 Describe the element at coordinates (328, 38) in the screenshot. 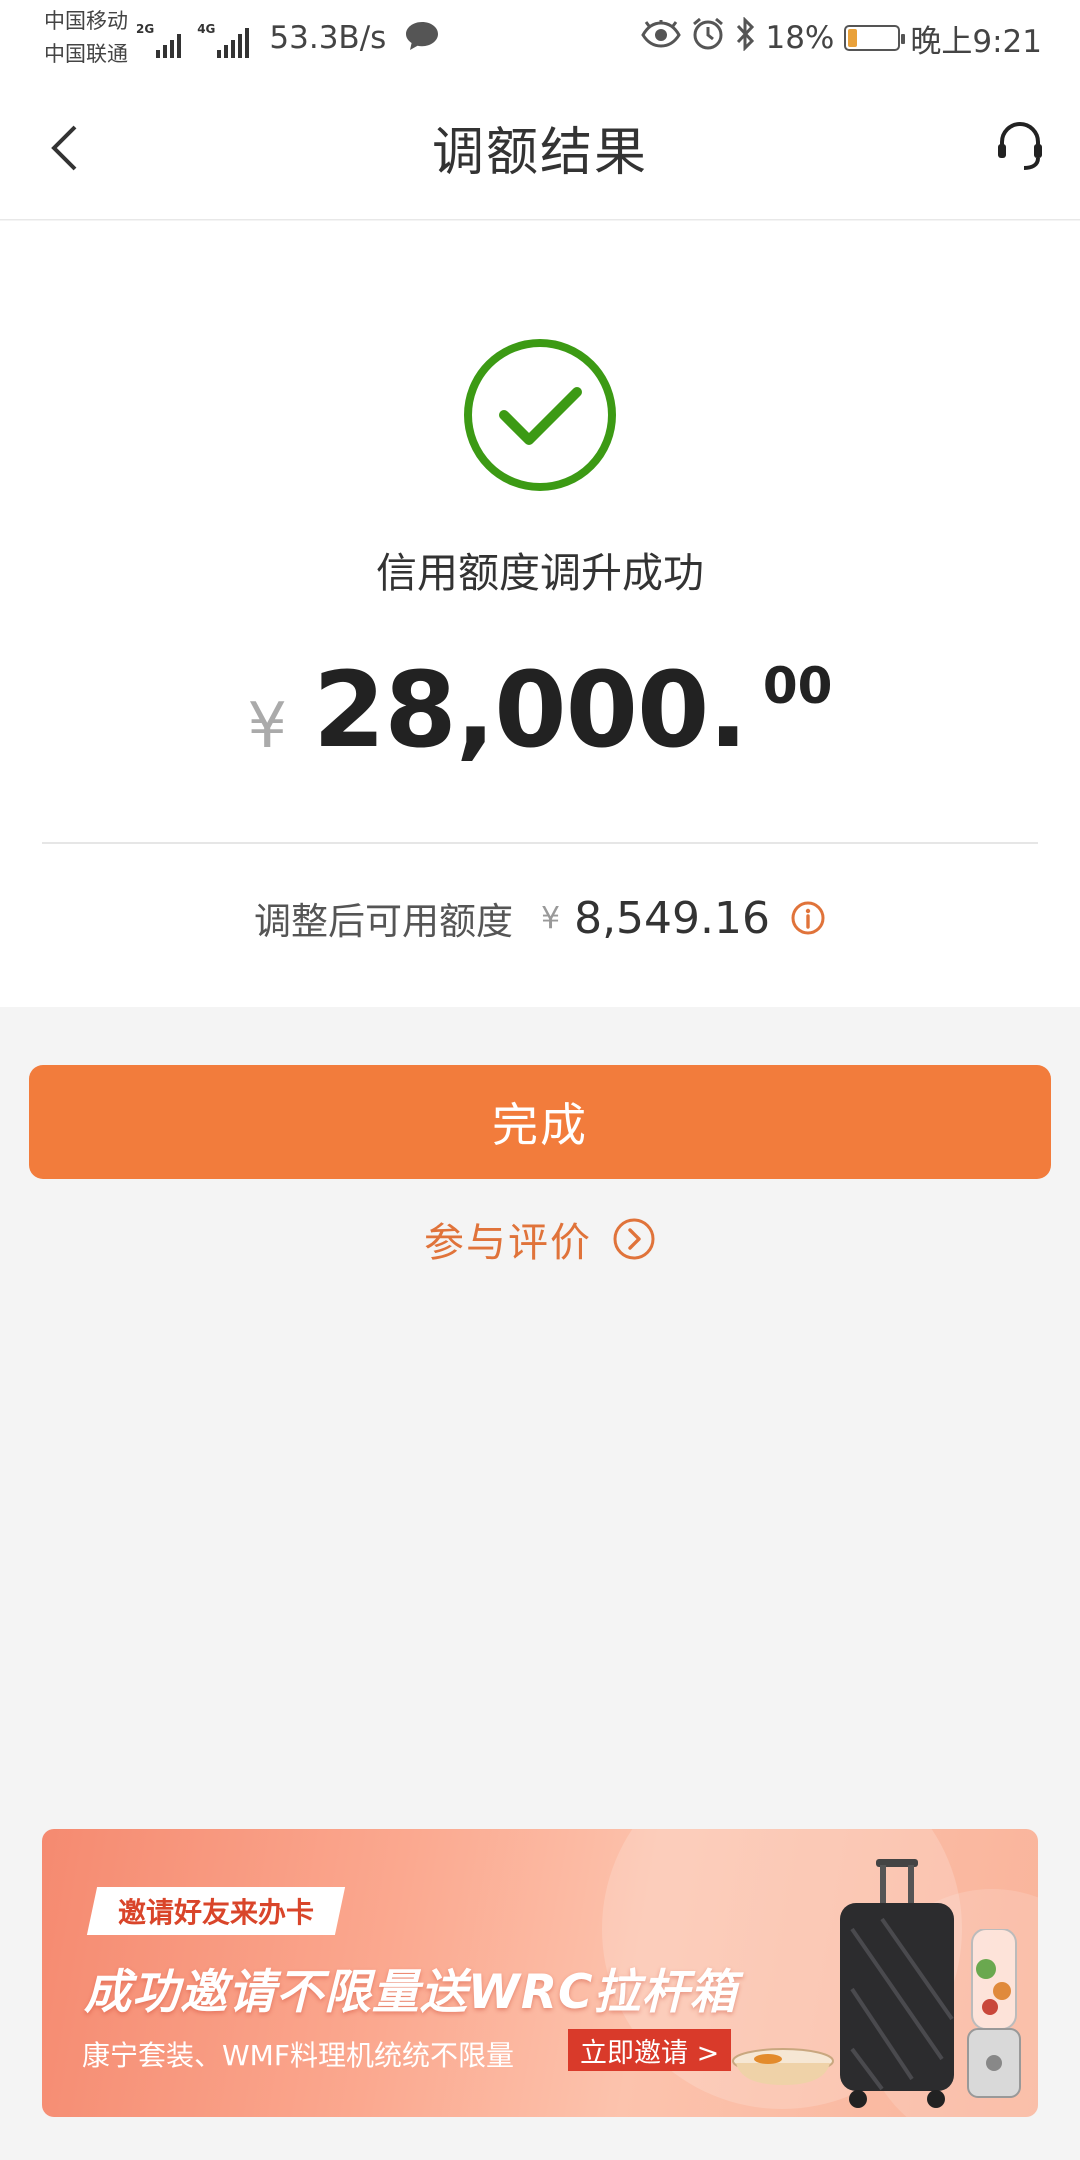

I see `net-speed: 53.3B/s` at that location.